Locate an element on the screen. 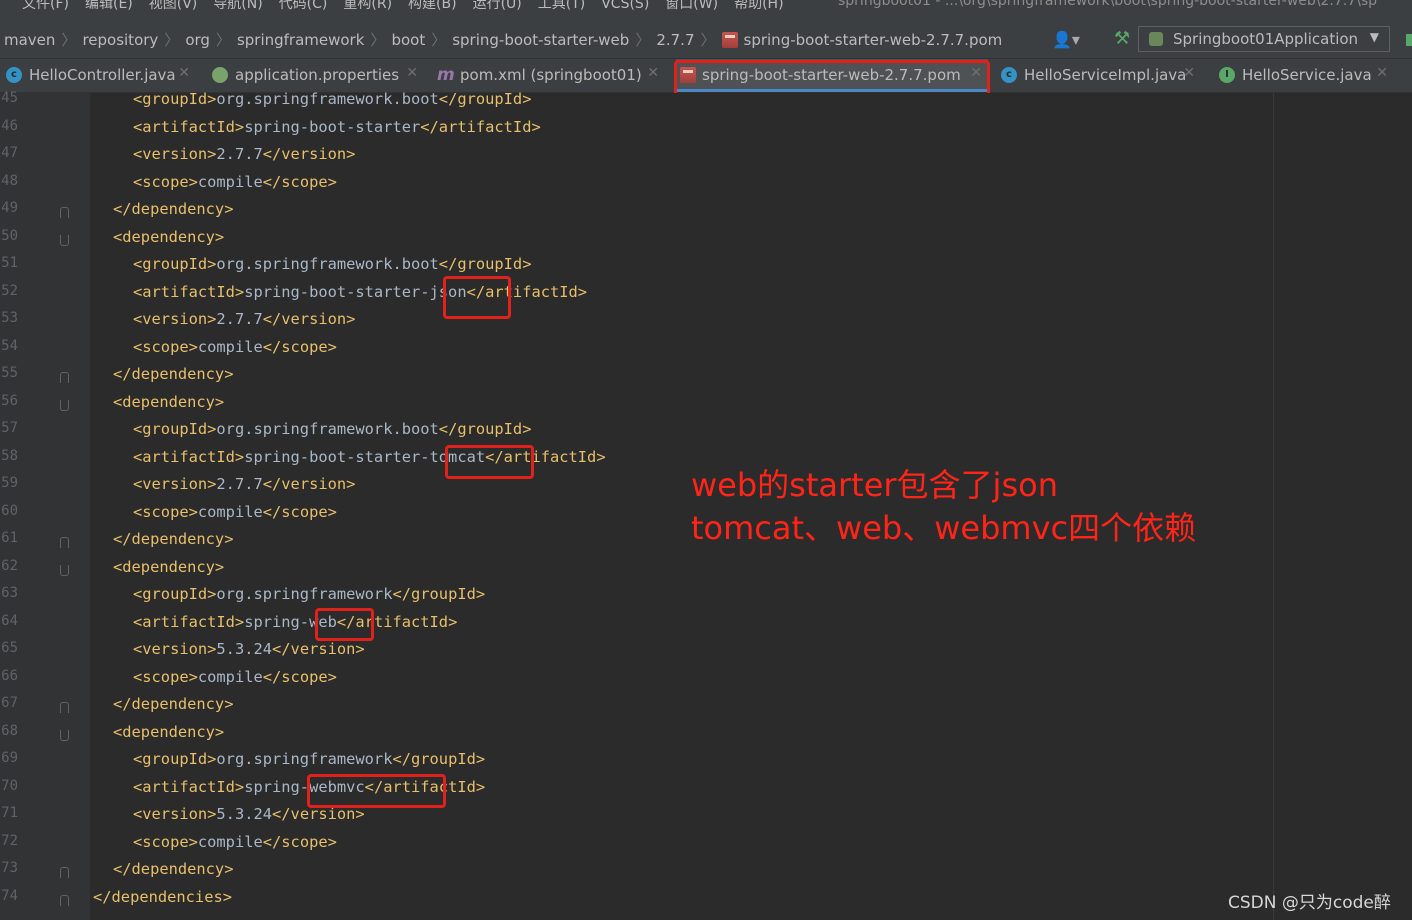 Image resolution: width=1412 pixels, height=920 pixels. annotation-line-2: tomcat、web、webmvc四个依赖 is located at coordinates (944, 528).